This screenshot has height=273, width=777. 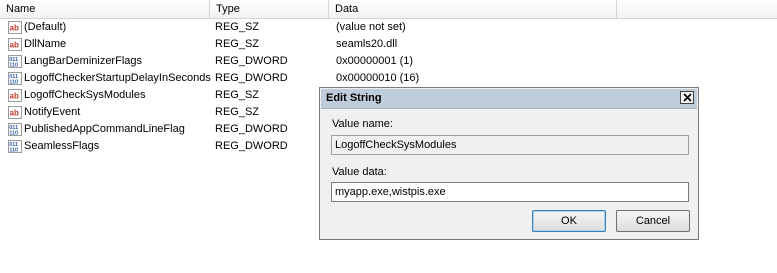 I want to click on row-name: SeamlessFlags, so click(x=62, y=146).